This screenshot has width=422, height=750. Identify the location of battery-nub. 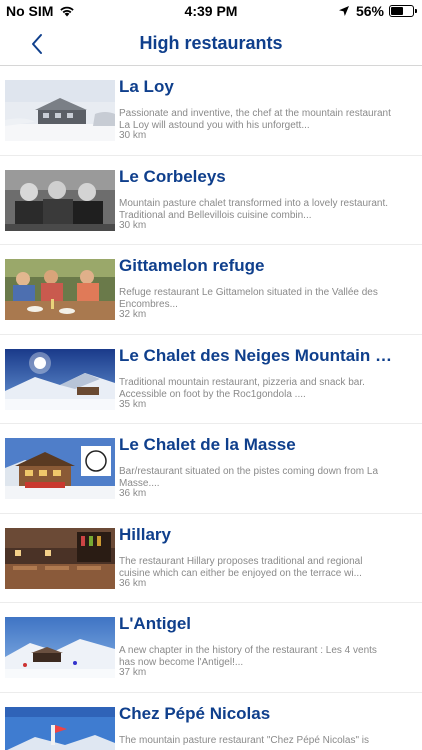
(416, 11).